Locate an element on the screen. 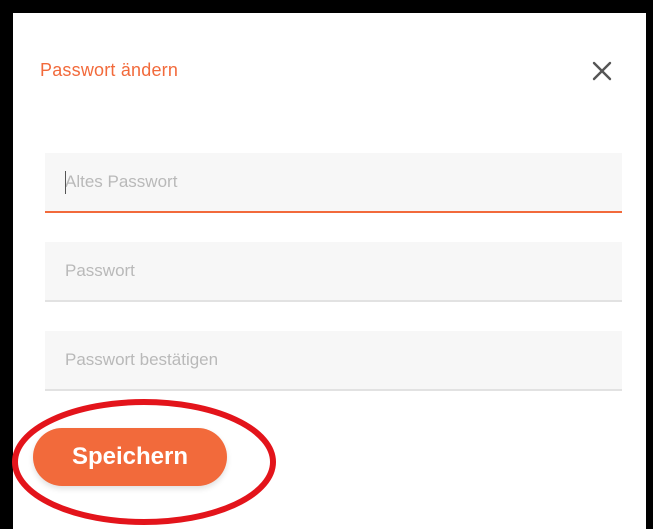 The image size is (653, 529). new-password-input is located at coordinates (333, 271).